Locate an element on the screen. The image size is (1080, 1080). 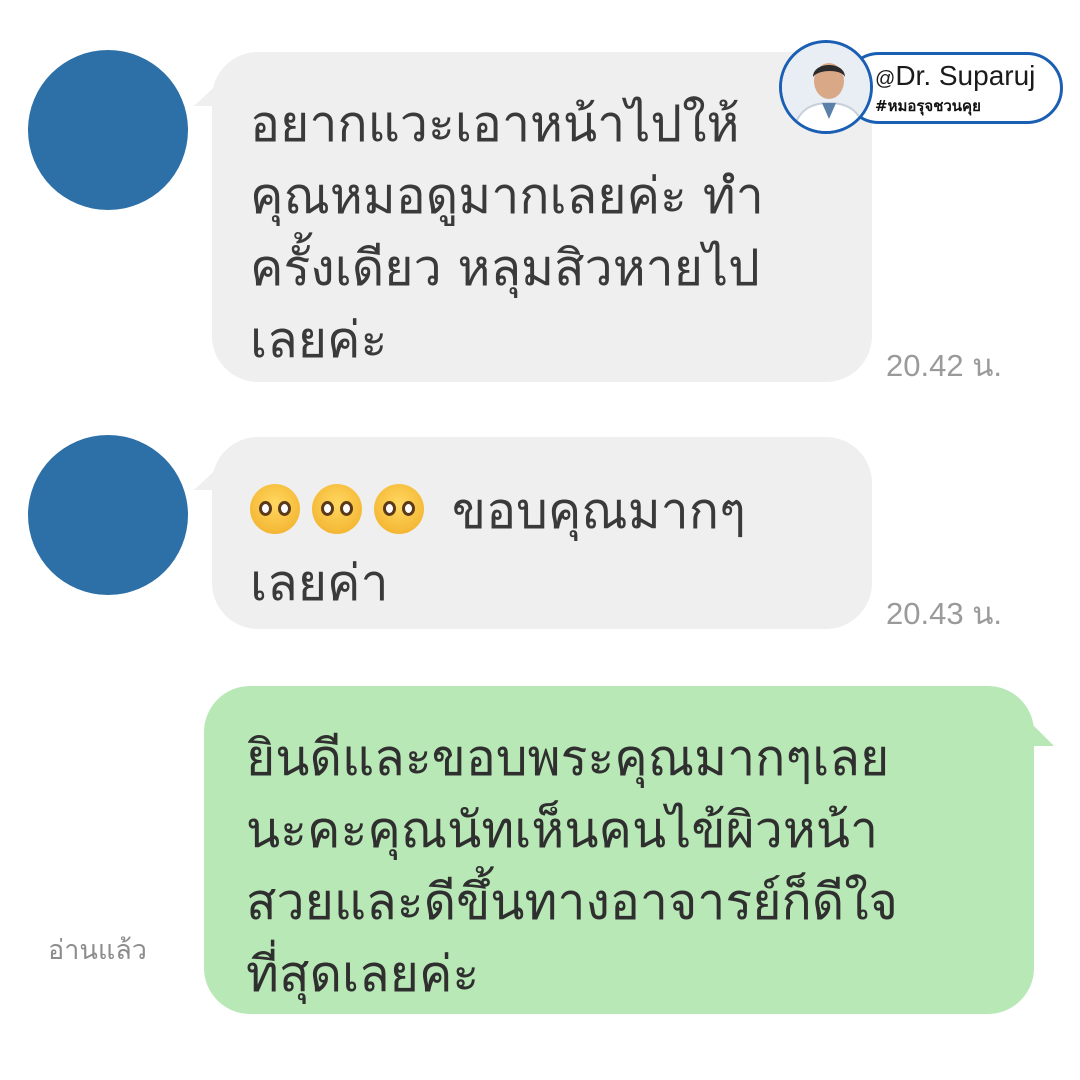
message-timestamp: 20.42 น. is located at coordinates (944, 365).